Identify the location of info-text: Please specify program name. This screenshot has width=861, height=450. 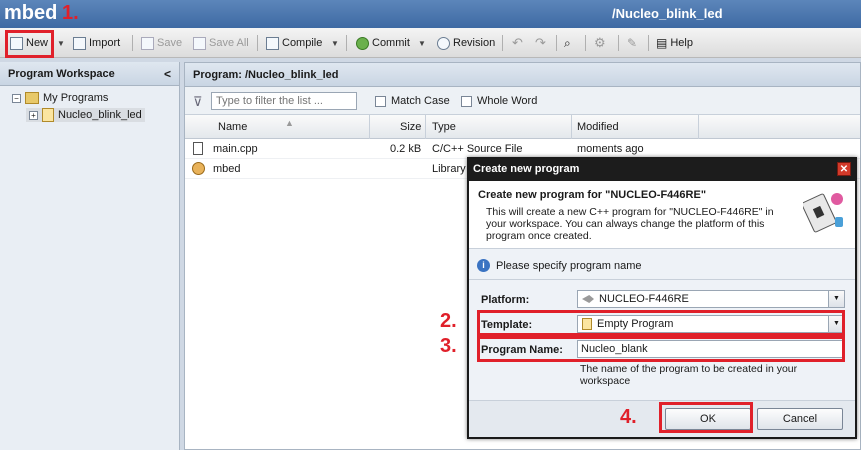
(569, 265).